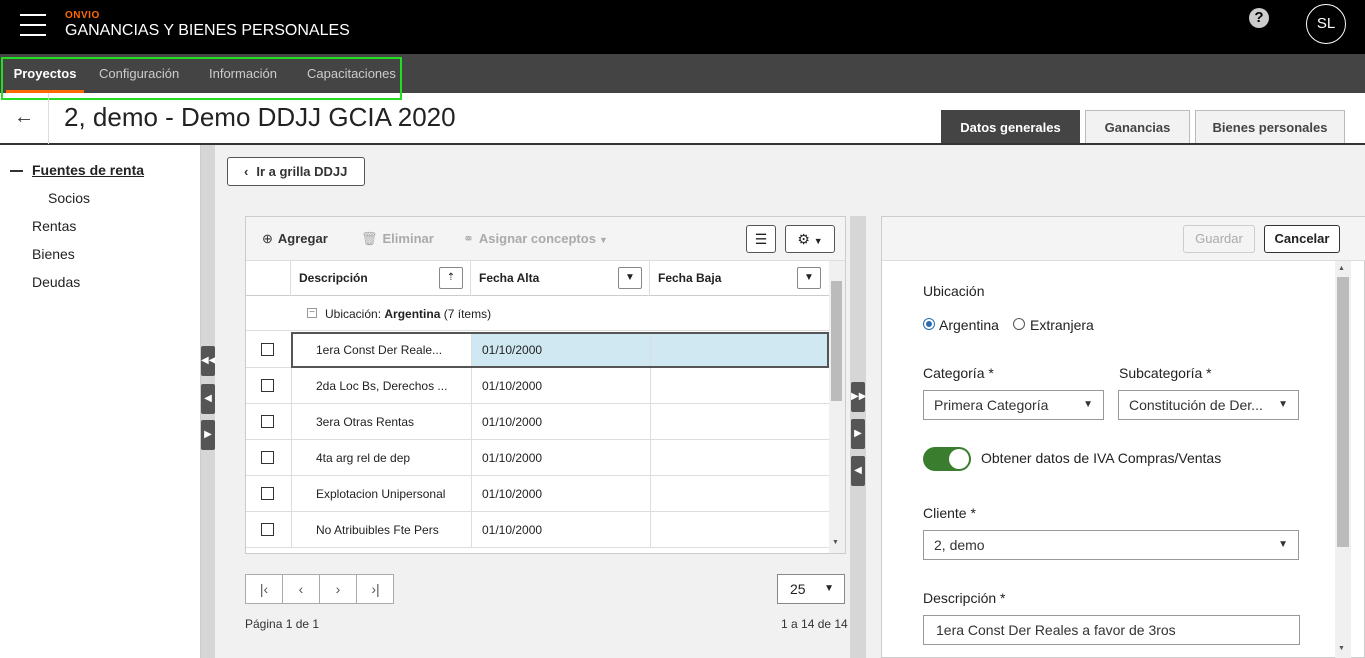 This screenshot has height=658, width=1365. What do you see at coordinates (958, 373) in the screenshot?
I see `categoria-label: Categoría *` at bounding box center [958, 373].